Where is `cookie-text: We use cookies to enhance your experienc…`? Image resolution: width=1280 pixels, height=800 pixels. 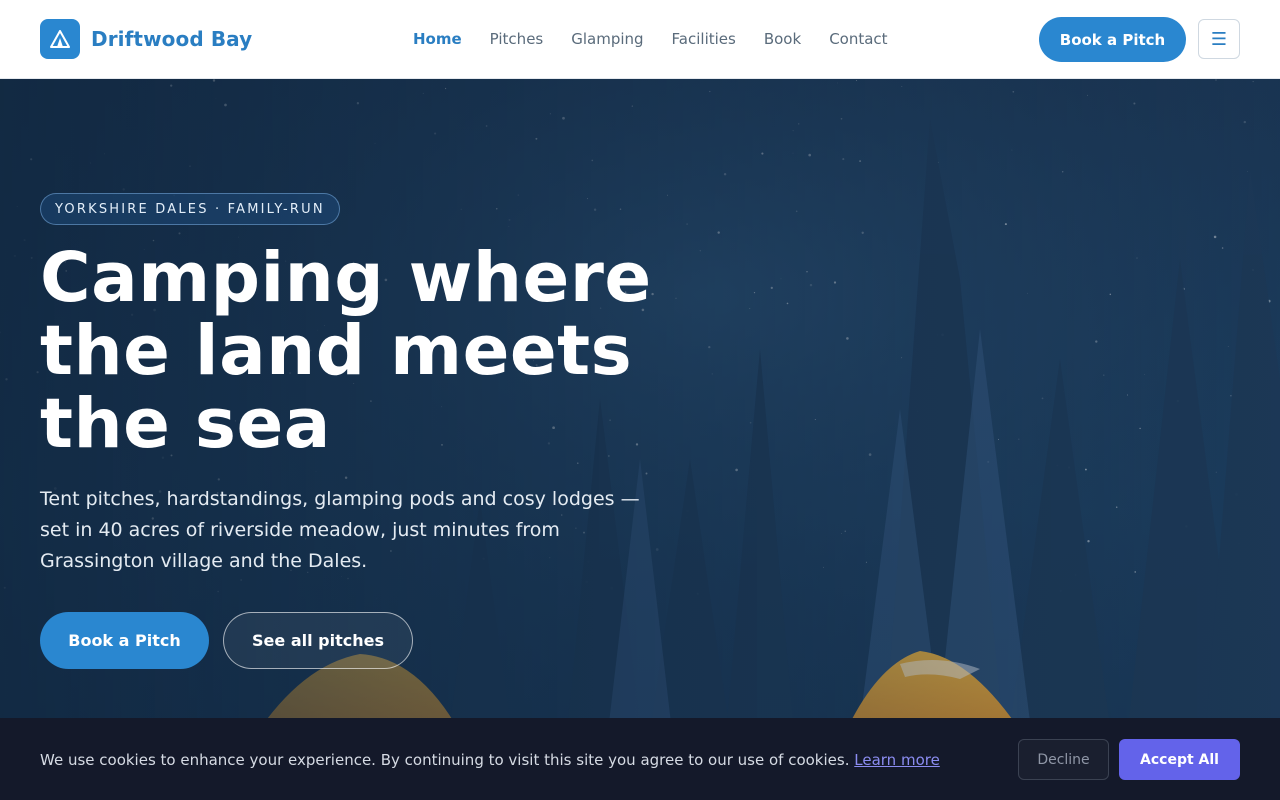
cookie-text: We use cookies to enhance your experienc… is located at coordinates (445, 760).